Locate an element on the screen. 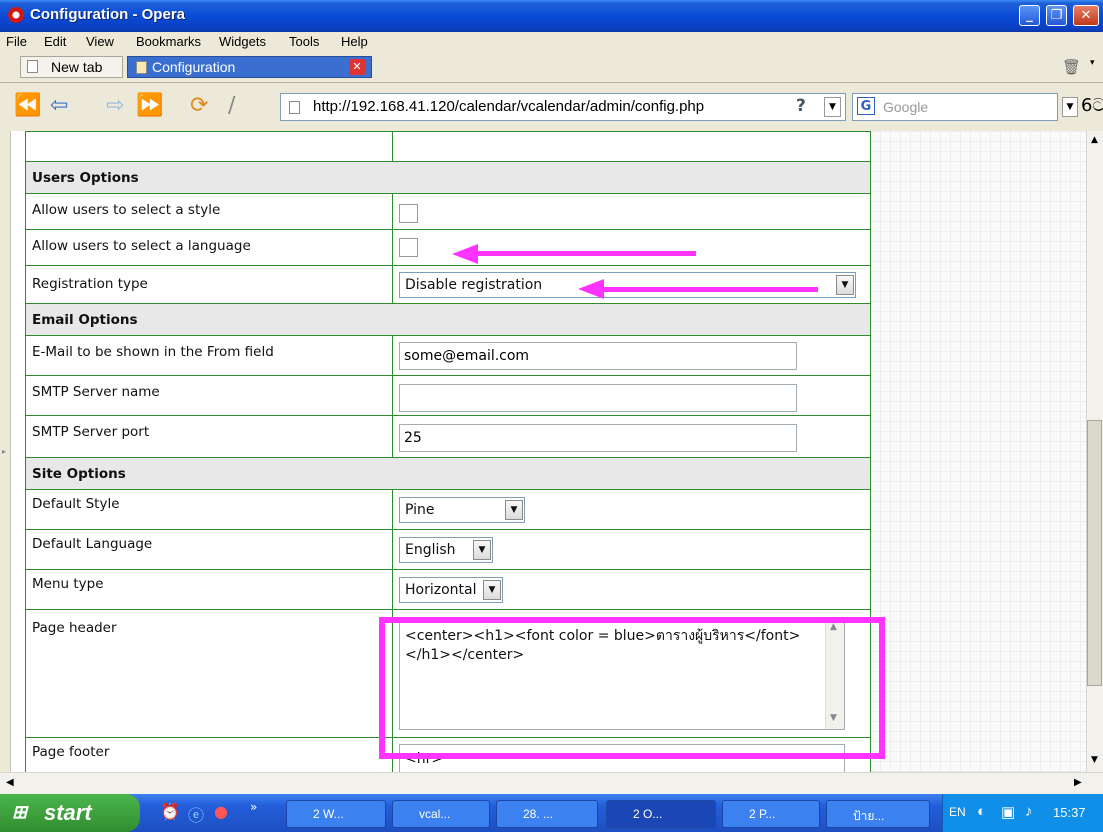 The width and height of the screenshot is (1103, 832). start-label: start is located at coordinates (68, 812).